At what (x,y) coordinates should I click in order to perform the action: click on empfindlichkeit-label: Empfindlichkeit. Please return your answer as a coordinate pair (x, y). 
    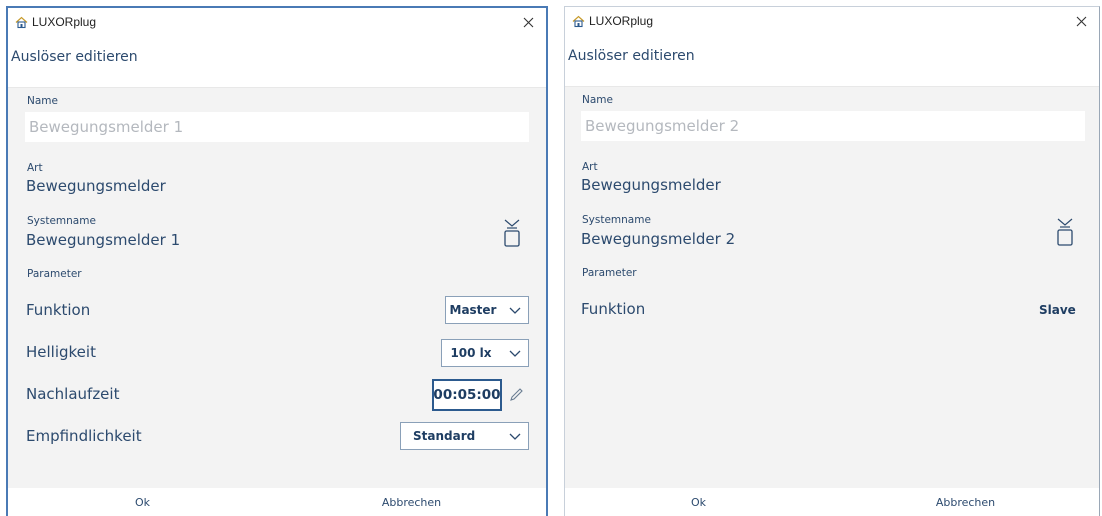
    Looking at the image, I should click on (84, 436).